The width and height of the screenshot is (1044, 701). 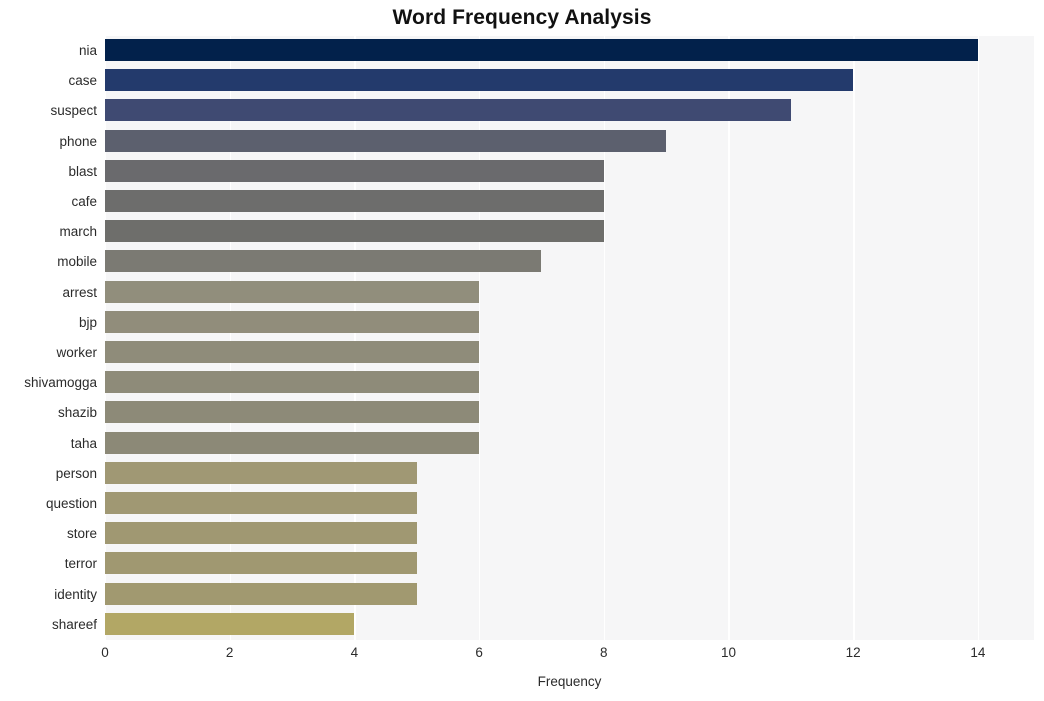 What do you see at coordinates (292, 382) in the screenshot?
I see `bar-shivamogga` at bounding box center [292, 382].